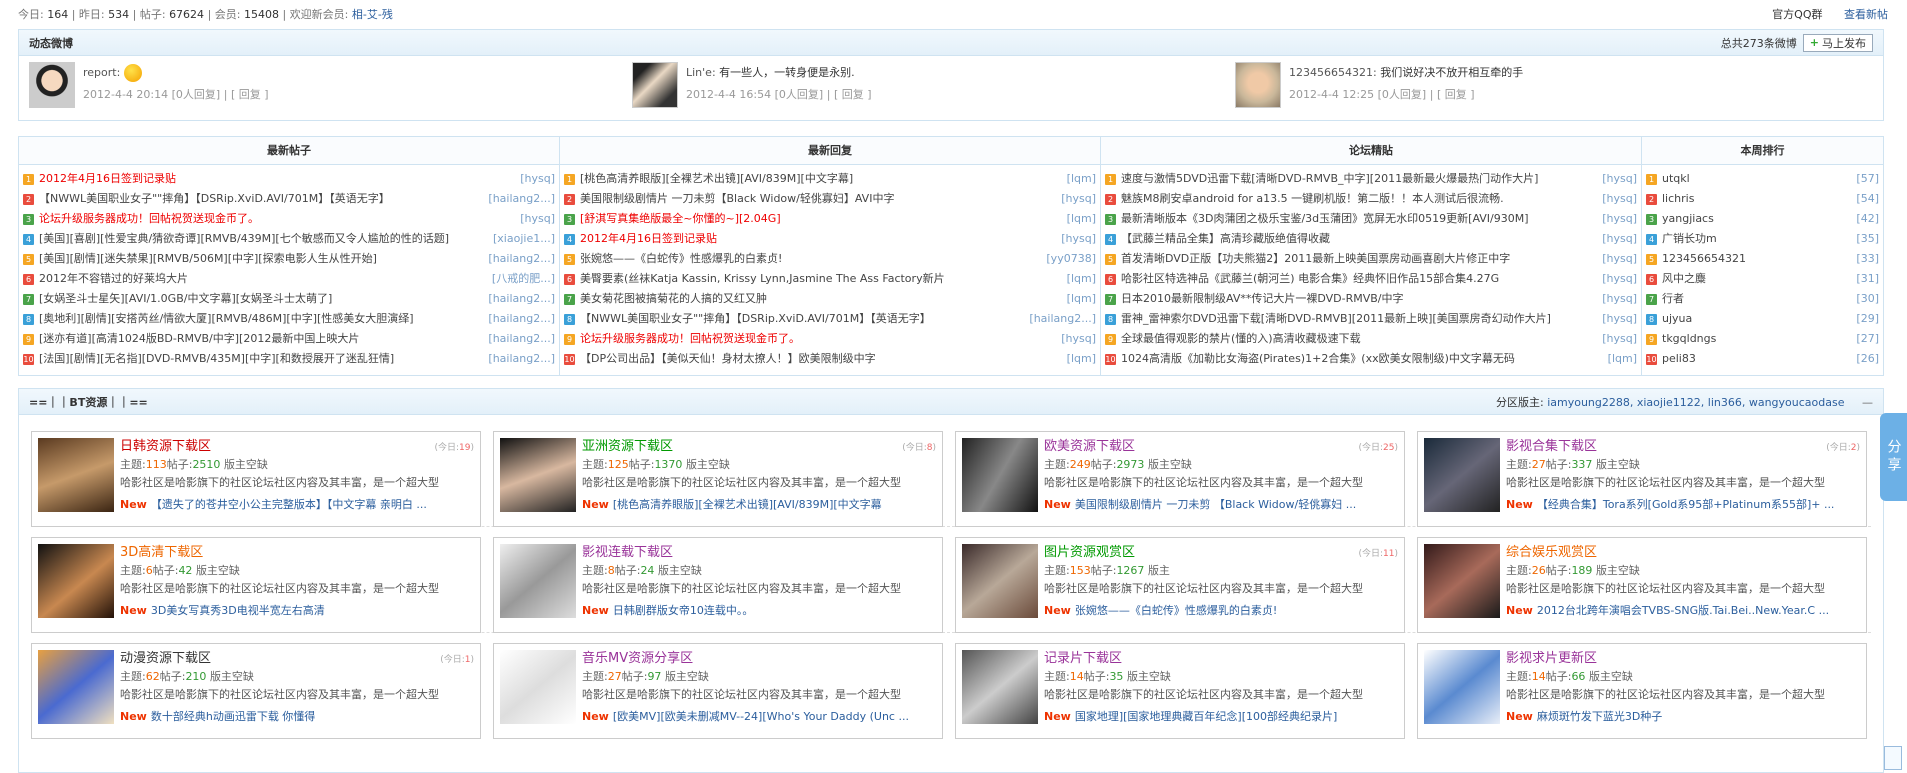 The height and width of the screenshot is (773, 1907). I want to click on item-title: 张婉悠——《白蛇传》性感爆乳的白素贞!, so click(810, 259).